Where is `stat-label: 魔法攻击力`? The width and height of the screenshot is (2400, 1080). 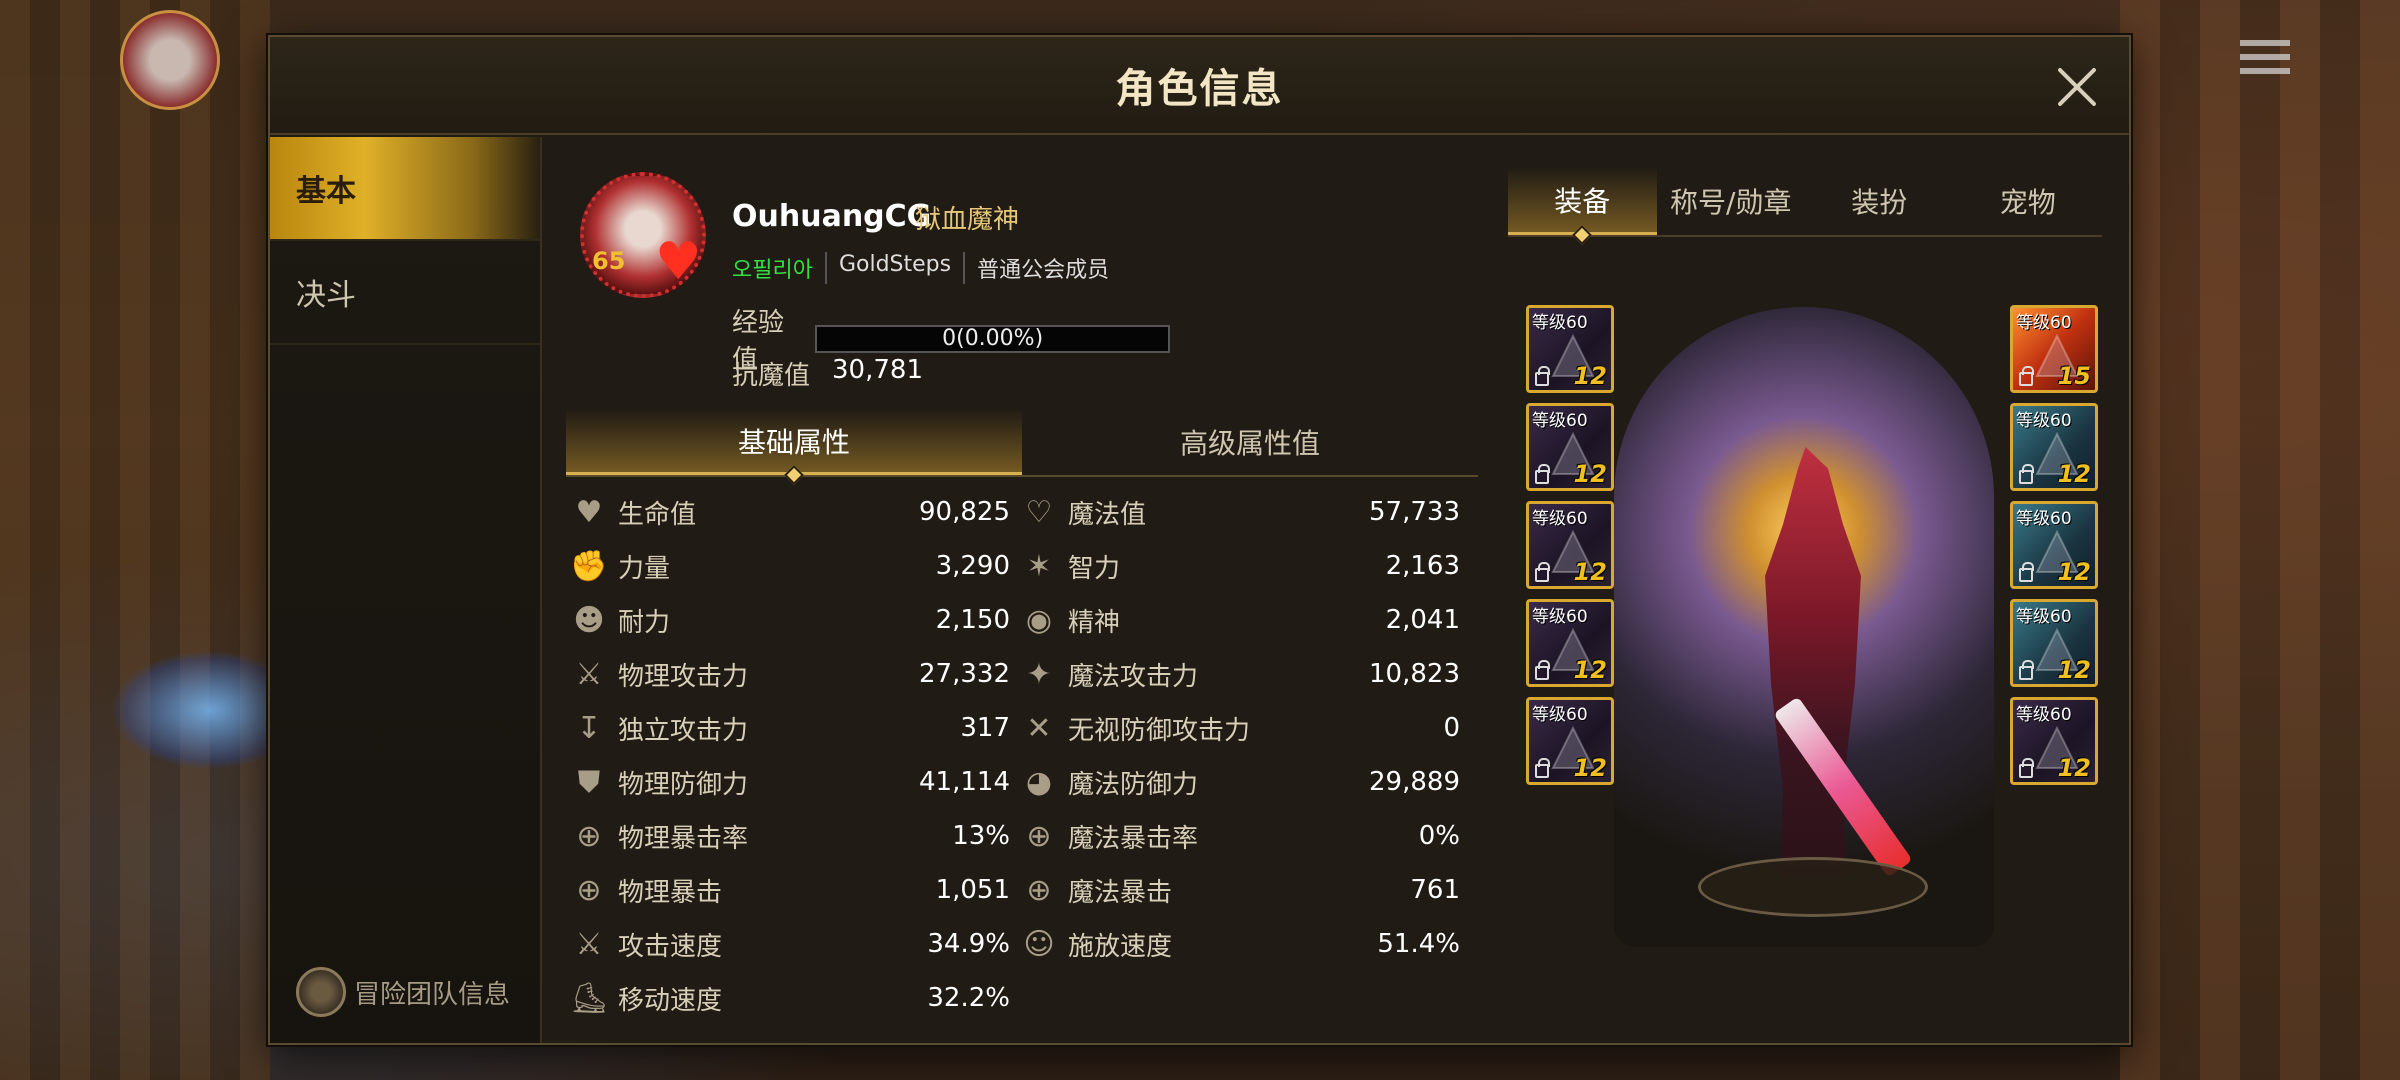
stat-label: 魔法攻击力 is located at coordinates (1133, 676).